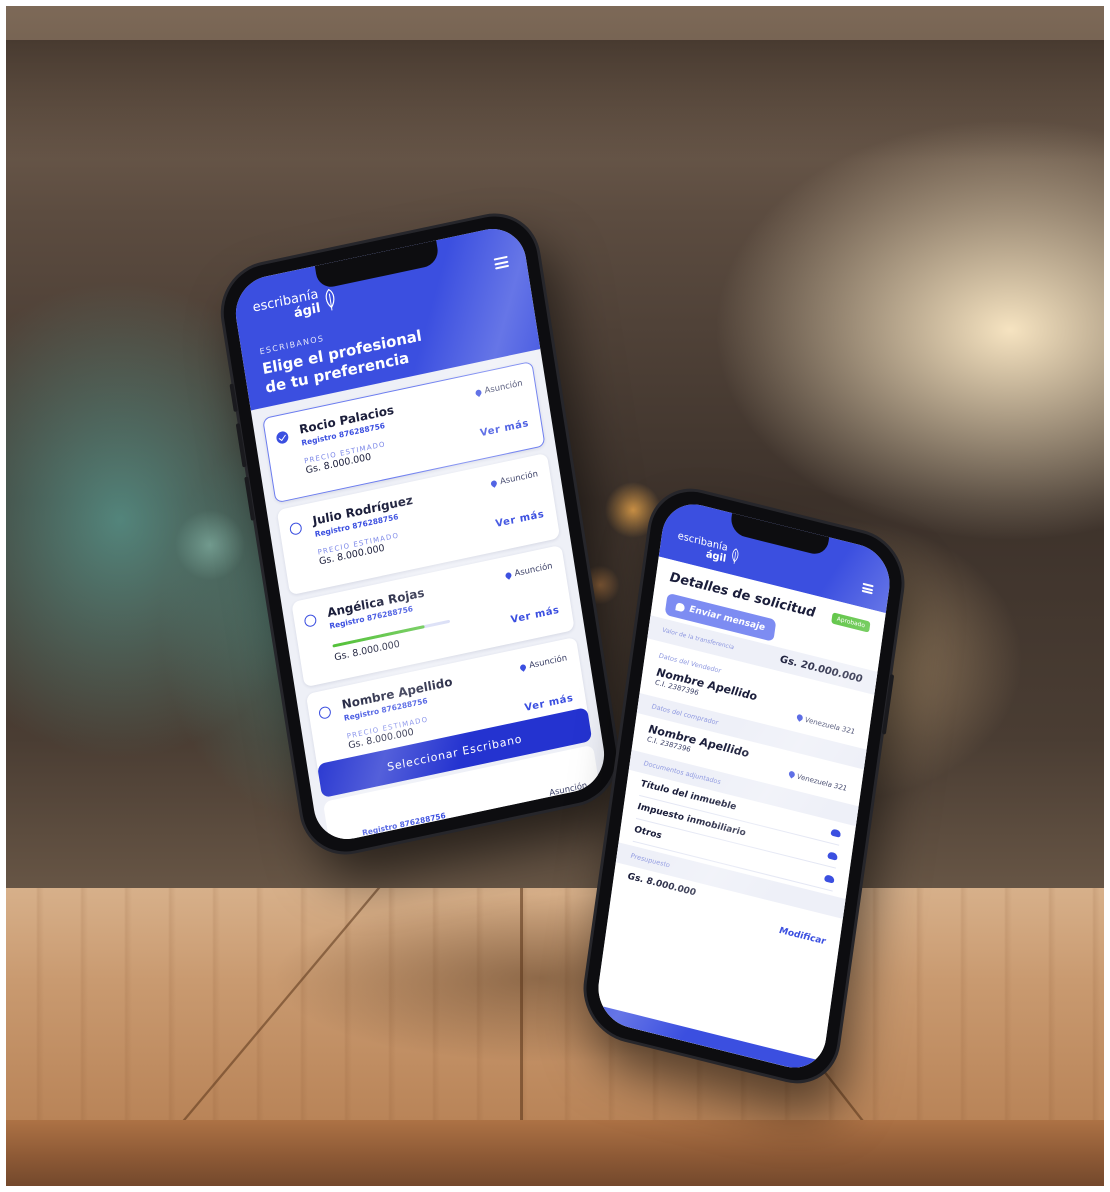  What do you see at coordinates (282, 437) in the screenshot?
I see `selected-check-icon` at bounding box center [282, 437].